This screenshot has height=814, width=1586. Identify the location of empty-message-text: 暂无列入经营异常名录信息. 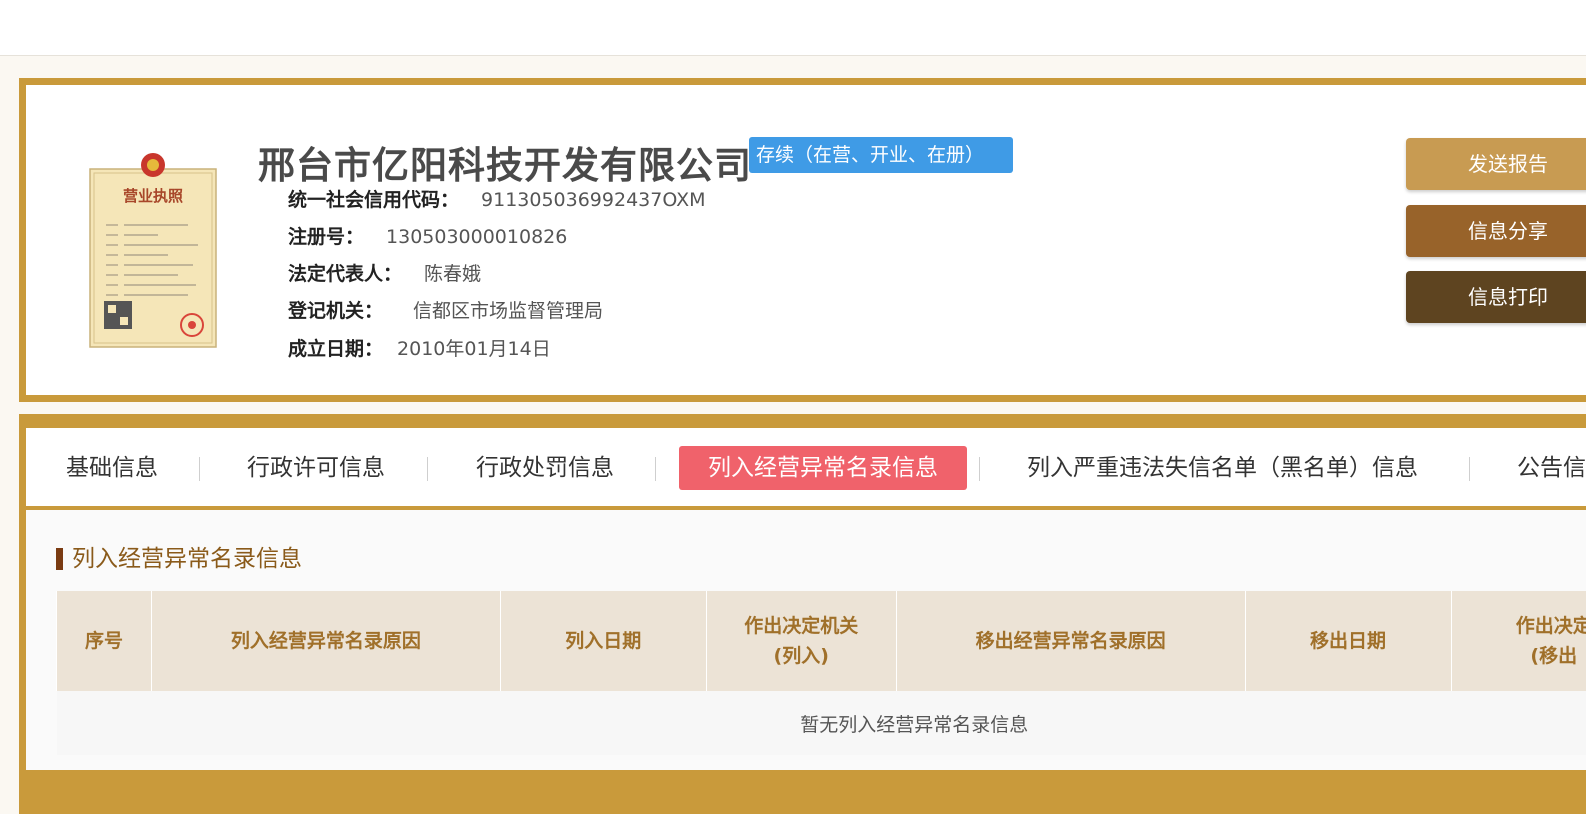
(914, 725).